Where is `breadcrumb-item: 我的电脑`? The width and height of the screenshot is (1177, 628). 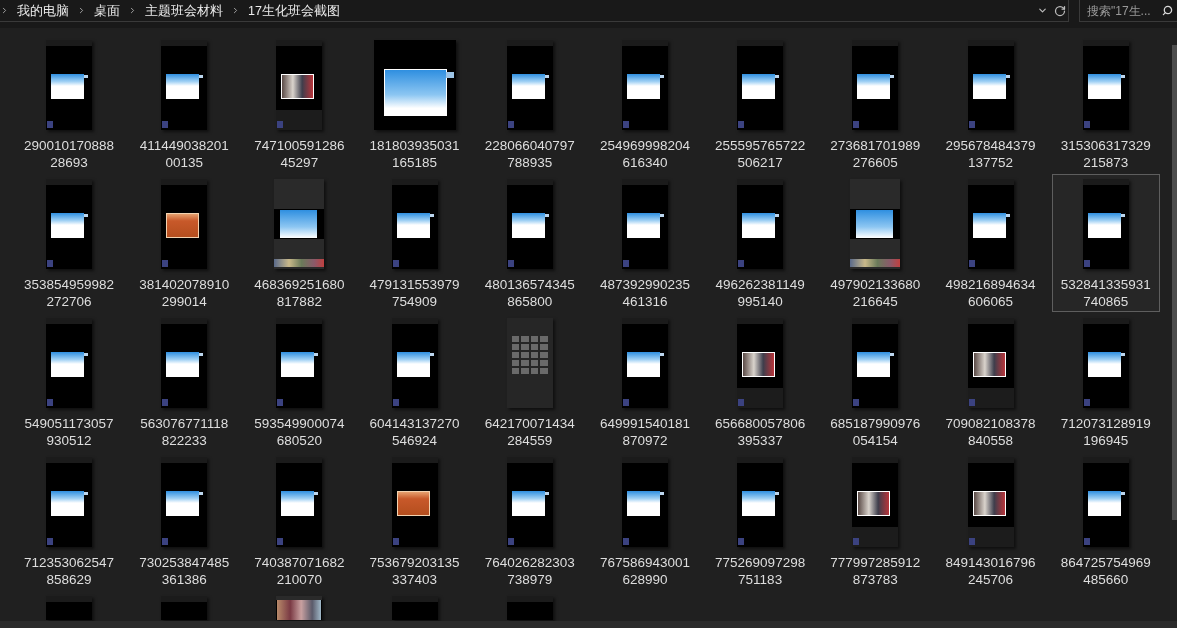 breadcrumb-item: 我的电脑 is located at coordinates (43, 10).